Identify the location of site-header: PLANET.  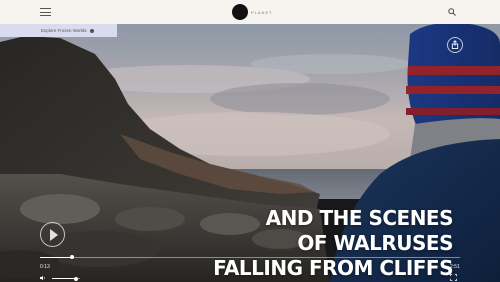
(250, 12).